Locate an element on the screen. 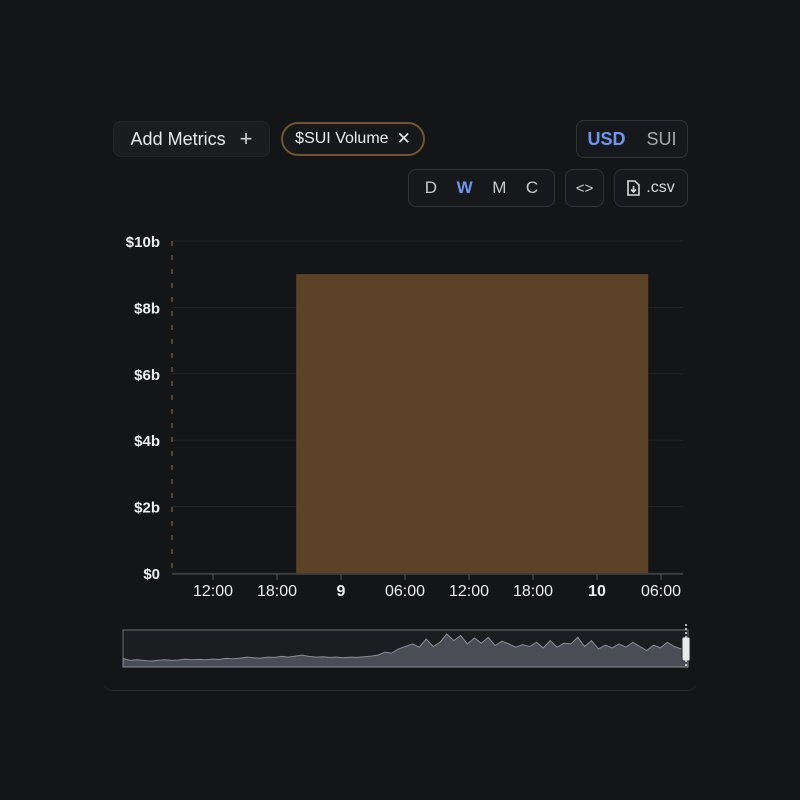 The width and height of the screenshot is (800, 800). period-option-c: C is located at coordinates (532, 188).